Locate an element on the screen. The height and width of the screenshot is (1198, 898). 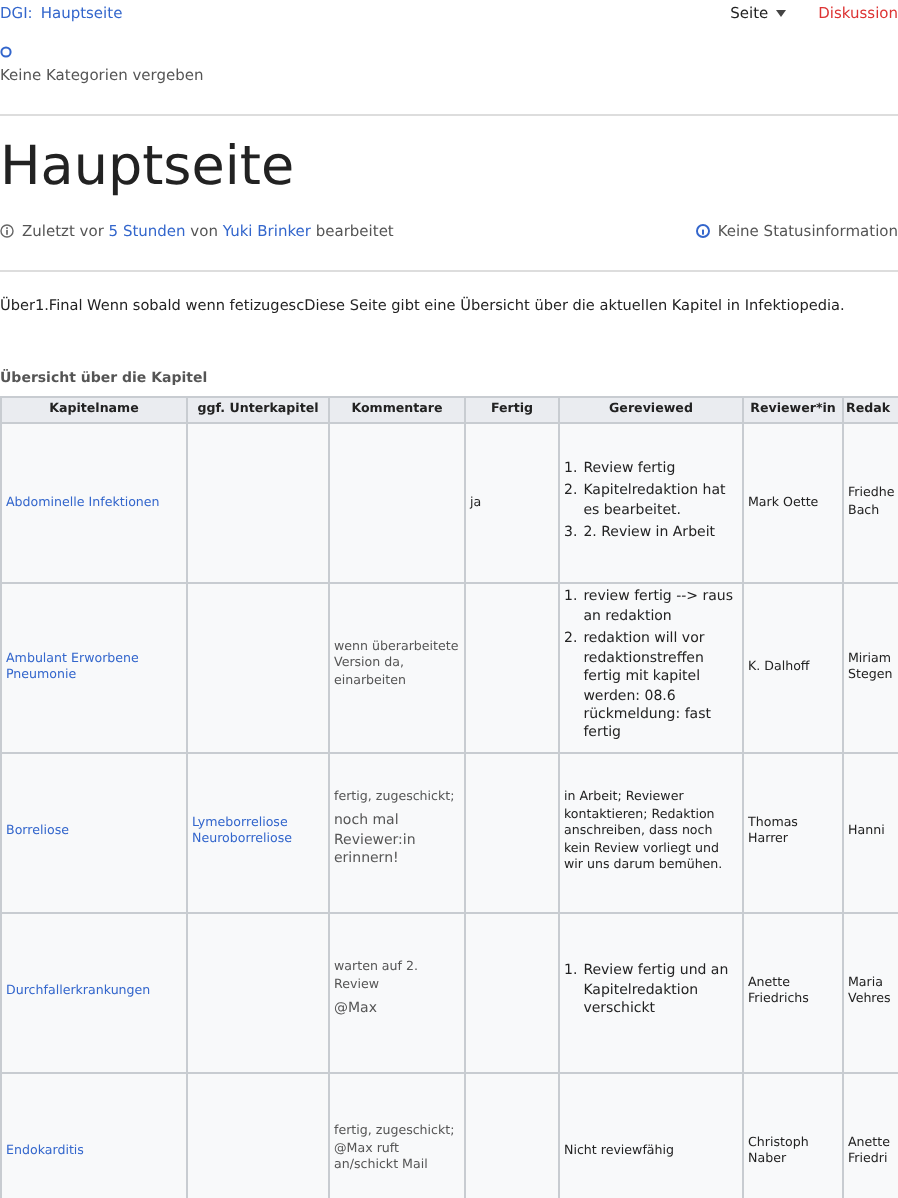
category-icon is located at coordinates (6, 52).